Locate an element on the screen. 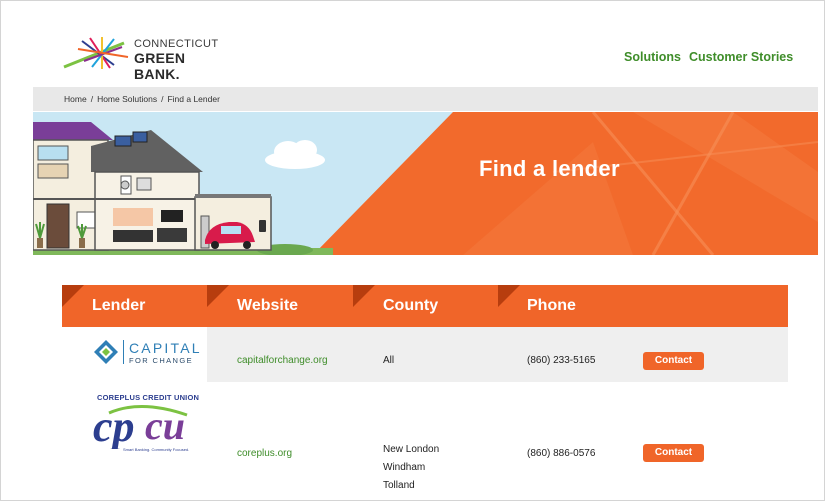 Image resolution: width=825 pixels, height=501 pixels. breadcrumb: Home / Home Solutions / Find a Lender is located at coordinates (425, 99).